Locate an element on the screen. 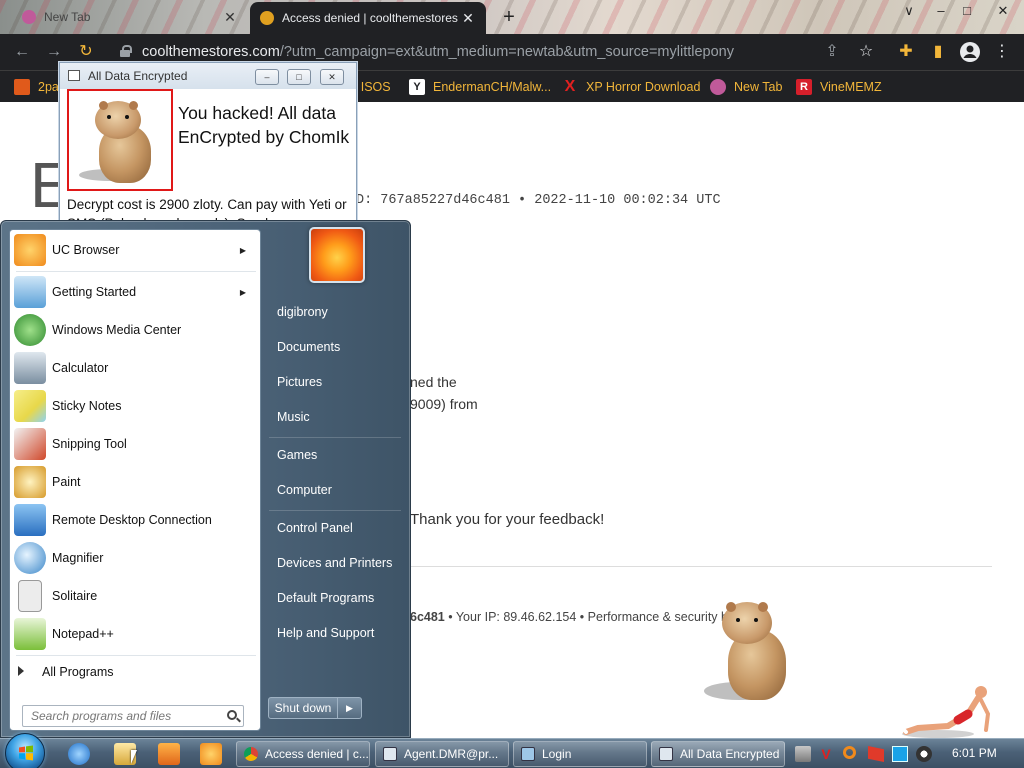 The width and height of the screenshot is (1024, 768). start-item-snipping-tool: Snipping Tool is located at coordinates (135, 444).